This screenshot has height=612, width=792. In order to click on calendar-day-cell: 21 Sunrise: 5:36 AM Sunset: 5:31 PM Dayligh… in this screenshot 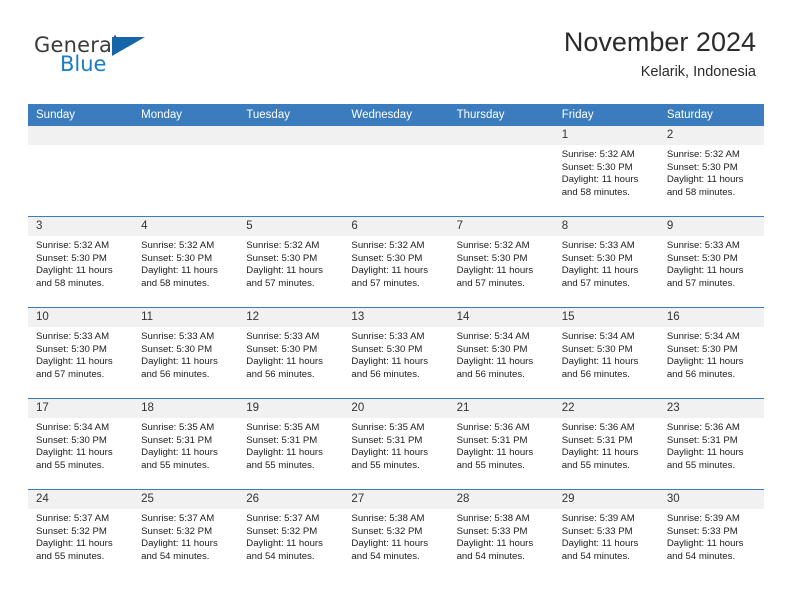, I will do `click(501, 444)`.